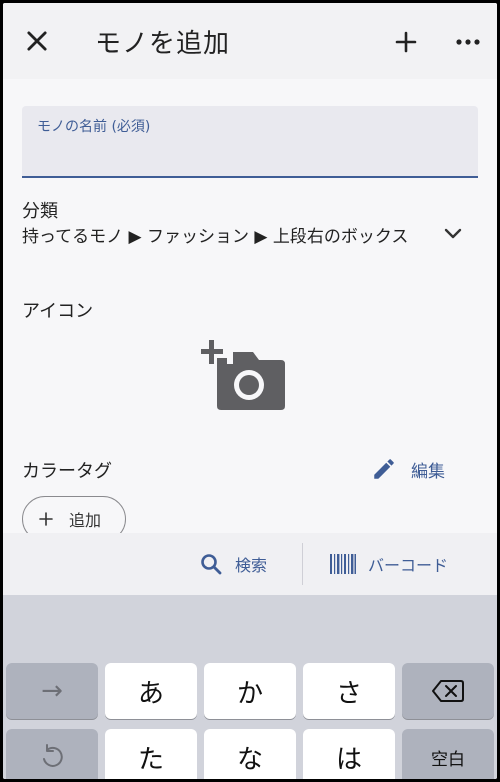 The image size is (500, 782). What do you see at coordinates (428, 471) in the screenshot?
I see `edit-label: 編集` at bounding box center [428, 471].